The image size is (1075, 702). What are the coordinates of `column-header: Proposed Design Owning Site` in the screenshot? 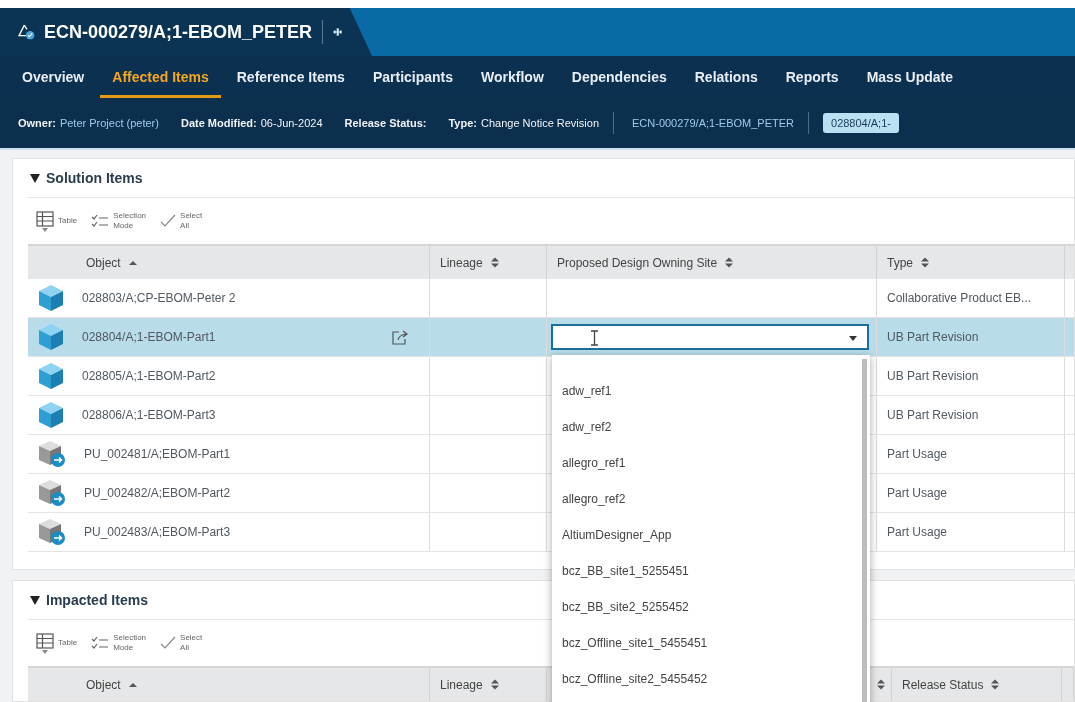 It's located at (712, 262).